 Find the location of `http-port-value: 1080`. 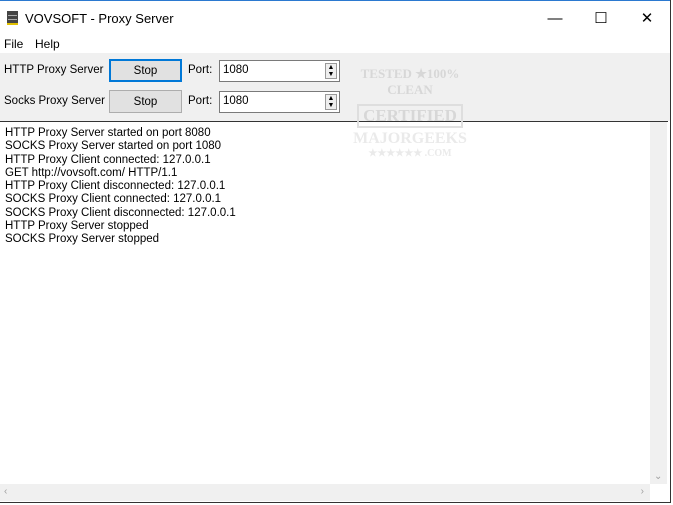

http-port-value: 1080 is located at coordinates (236, 70).